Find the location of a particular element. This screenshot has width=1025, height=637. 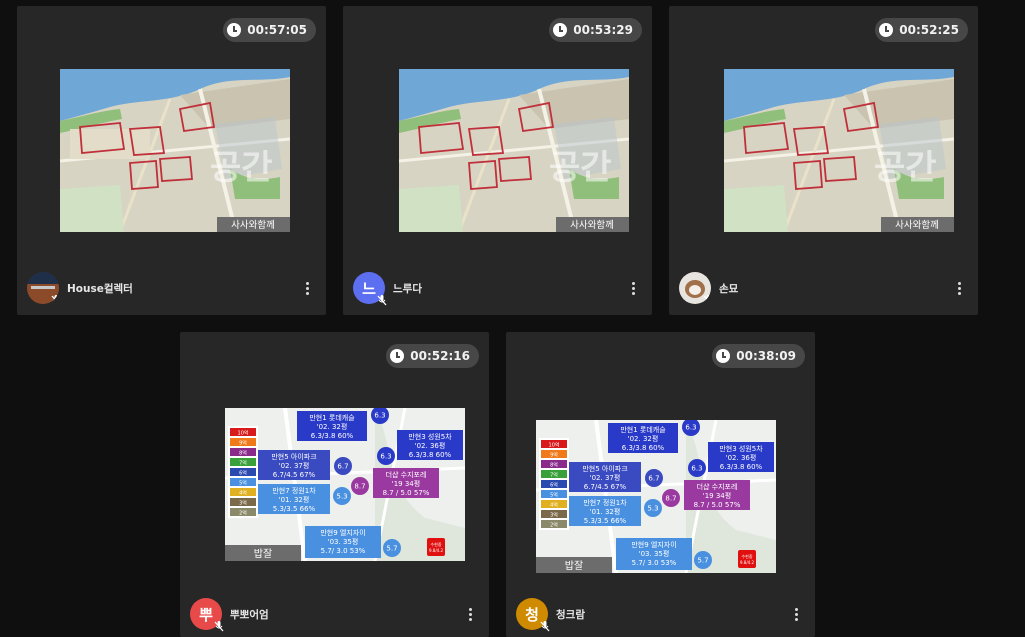

svg-text: '02. 37평 is located at coordinates (605, 477).